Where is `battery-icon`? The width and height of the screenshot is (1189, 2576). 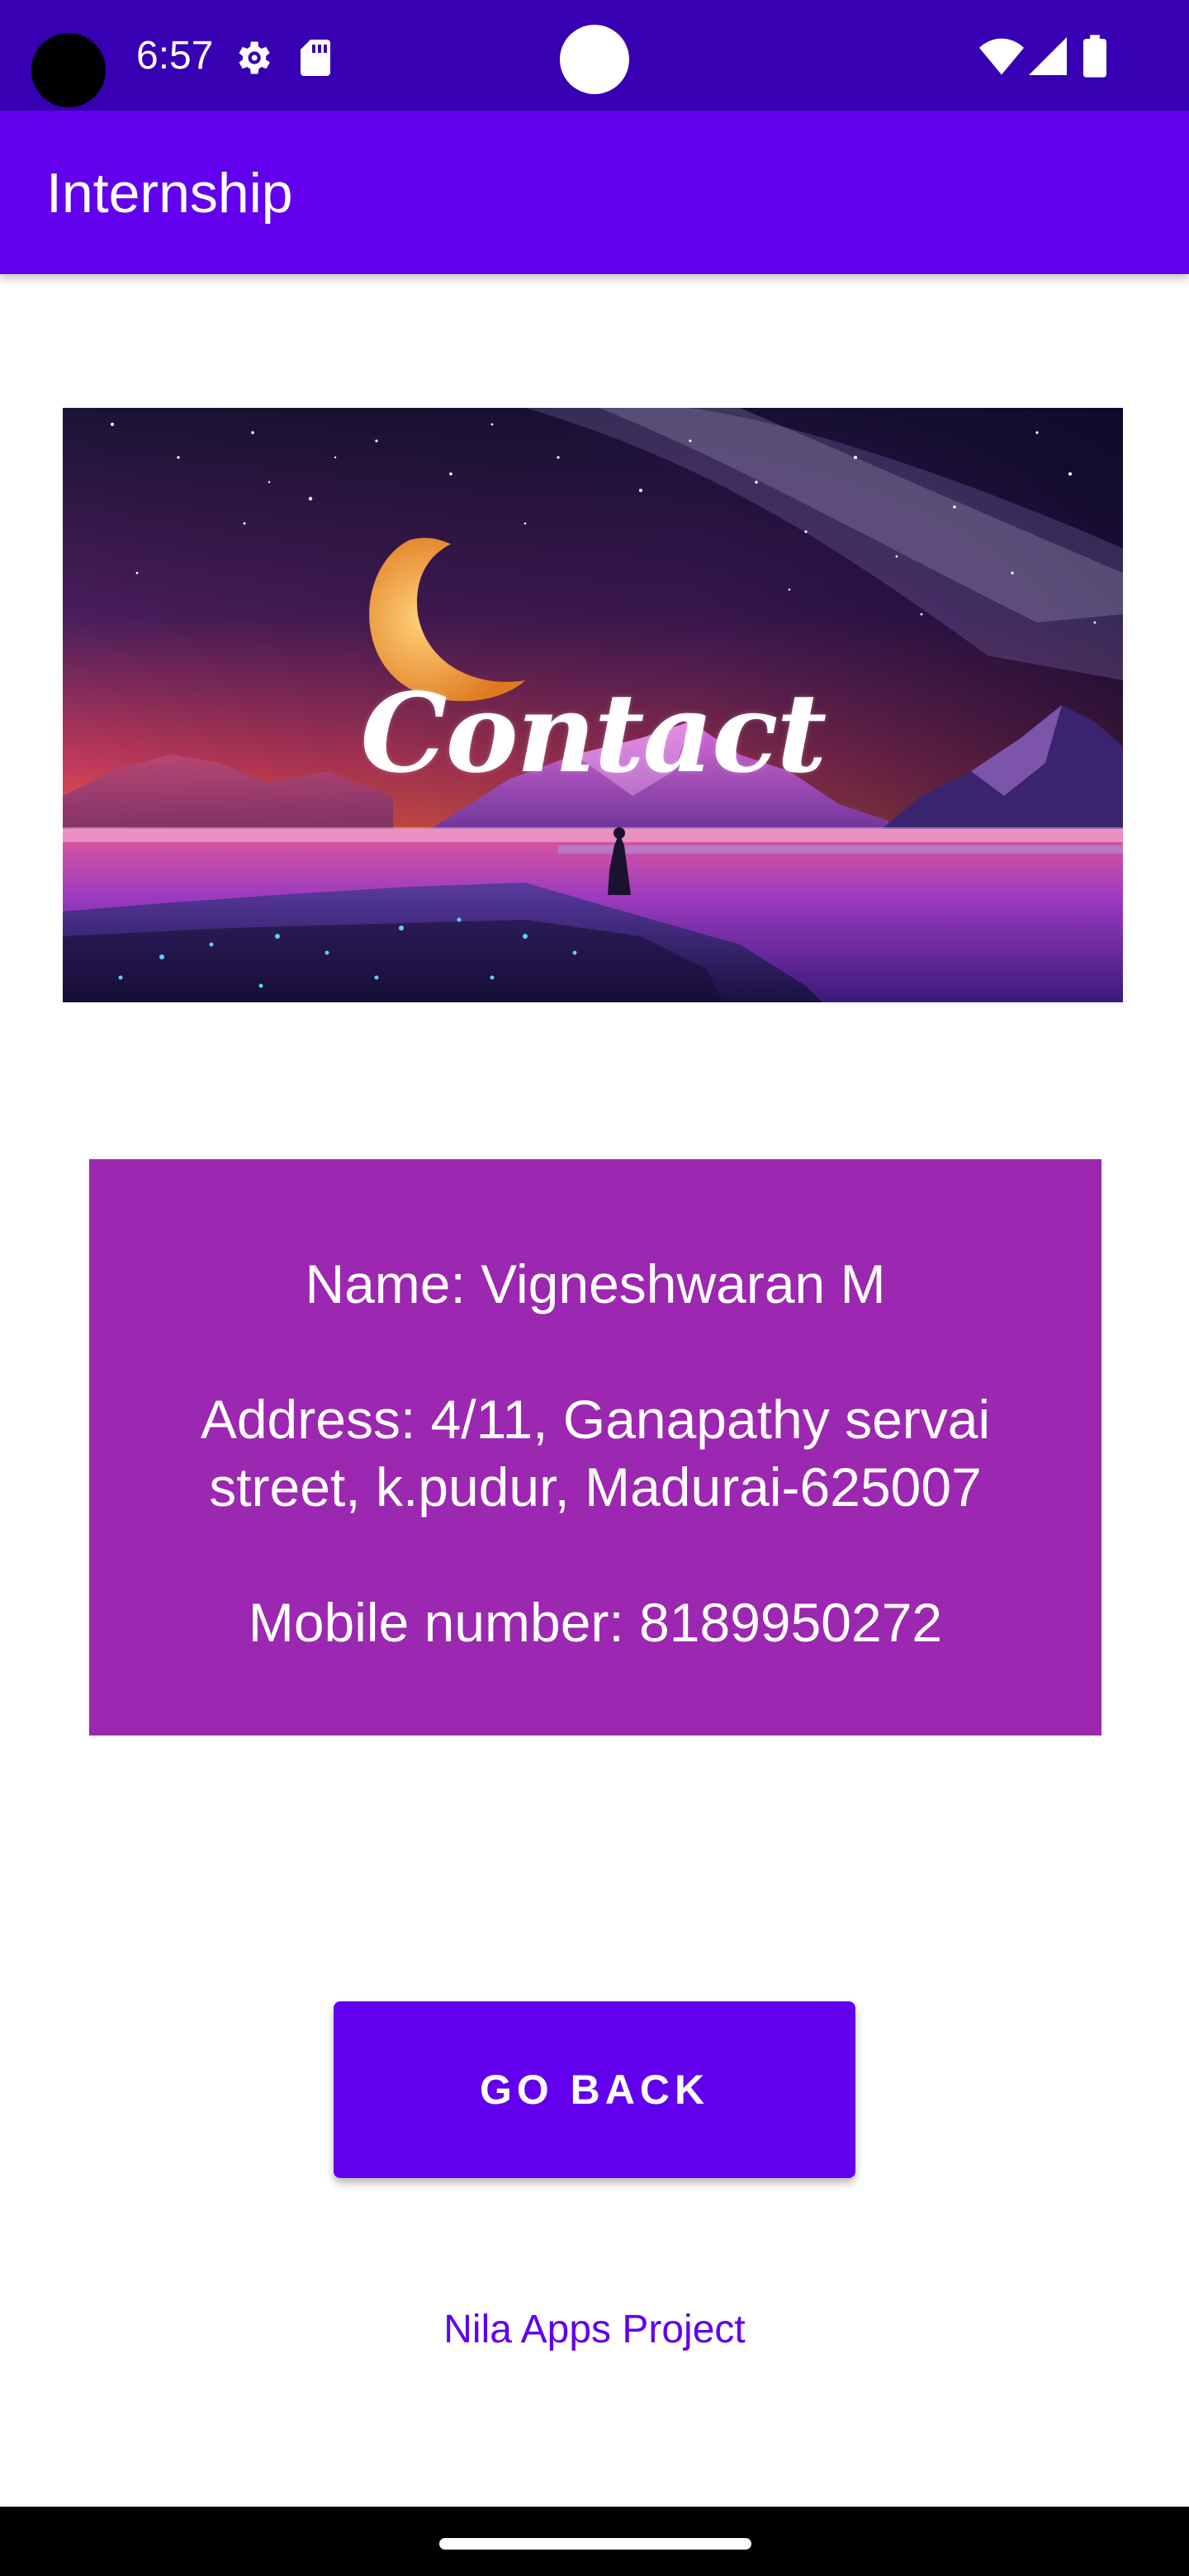 battery-icon is located at coordinates (1094, 56).